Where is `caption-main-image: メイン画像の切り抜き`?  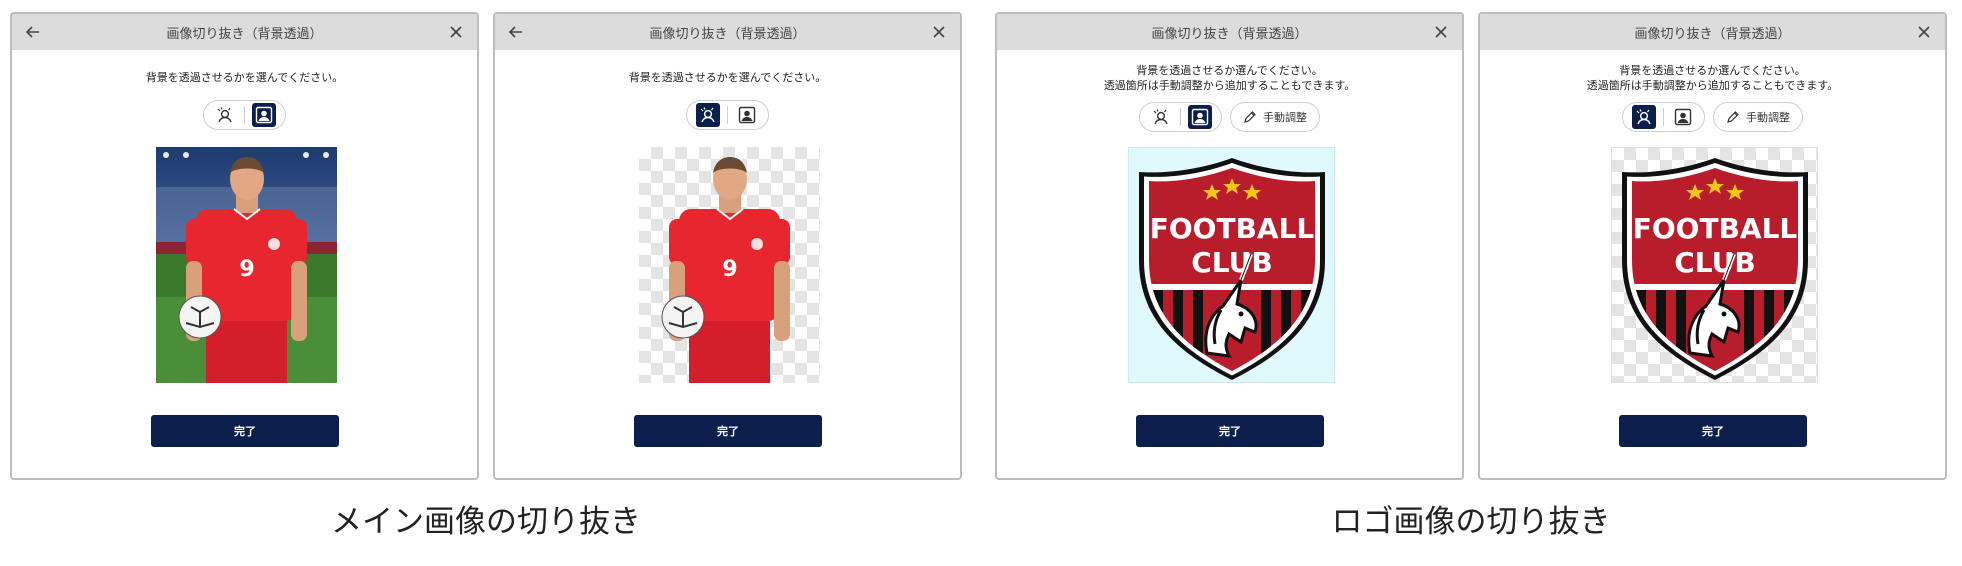
caption-main-image: メイン画像の切り抜き is located at coordinates (486, 522).